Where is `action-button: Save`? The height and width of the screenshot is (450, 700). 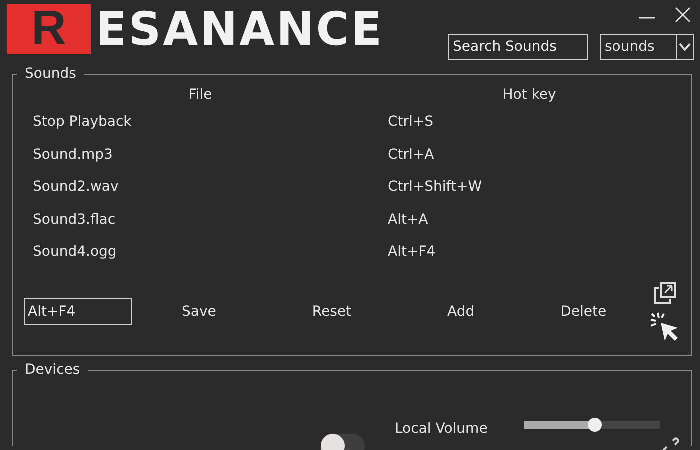
action-button: Save is located at coordinates (199, 312).